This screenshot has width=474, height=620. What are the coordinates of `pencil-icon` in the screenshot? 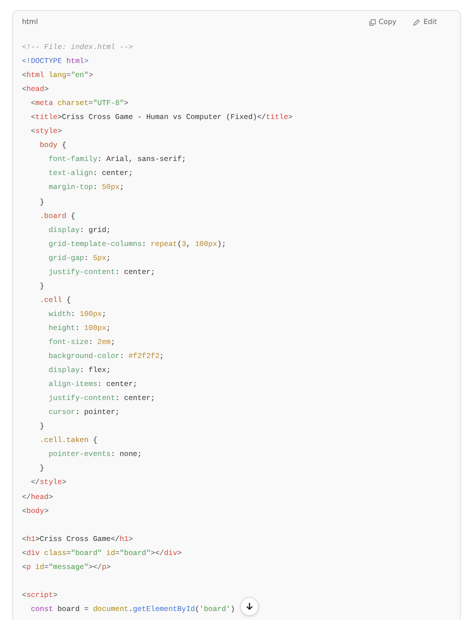 It's located at (416, 22).